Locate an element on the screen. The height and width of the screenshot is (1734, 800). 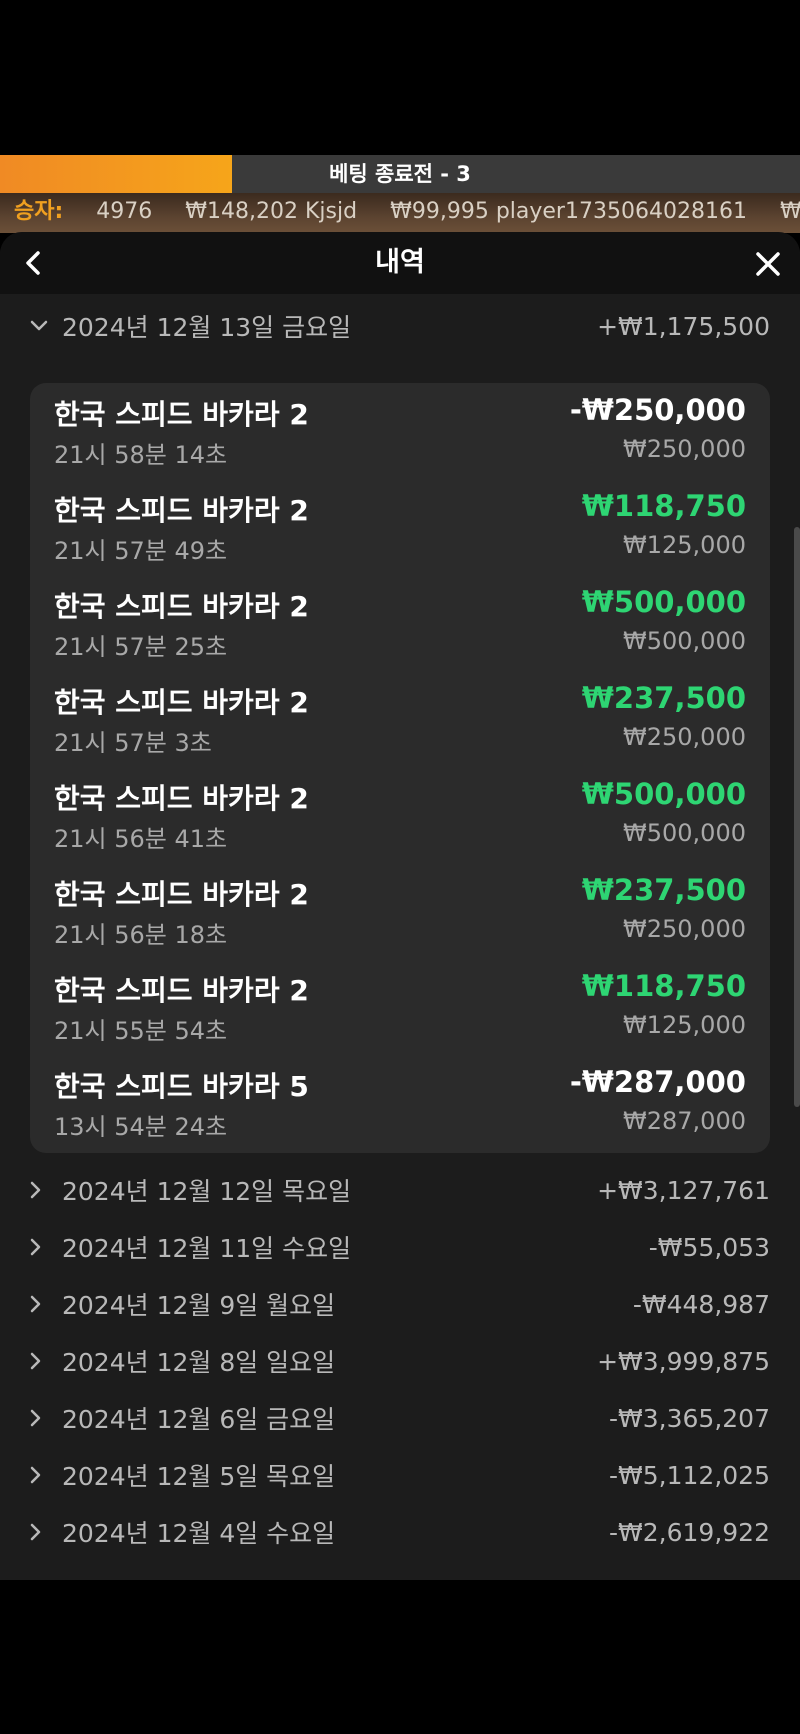
day-date: 2024년 12월 13일 금요일 is located at coordinates (207, 327).